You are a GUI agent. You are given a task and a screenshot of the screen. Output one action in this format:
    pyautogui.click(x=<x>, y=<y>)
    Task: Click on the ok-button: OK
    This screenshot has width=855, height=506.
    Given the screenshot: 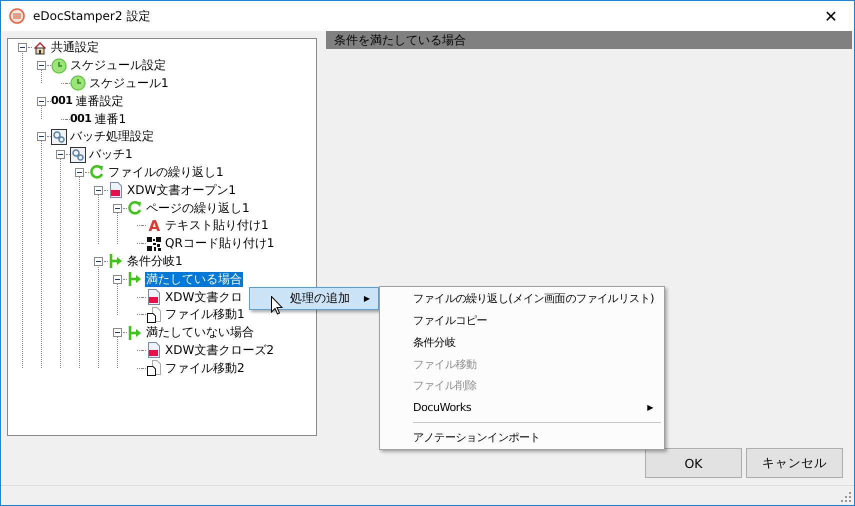 What is the action you would take?
    pyautogui.click(x=693, y=463)
    